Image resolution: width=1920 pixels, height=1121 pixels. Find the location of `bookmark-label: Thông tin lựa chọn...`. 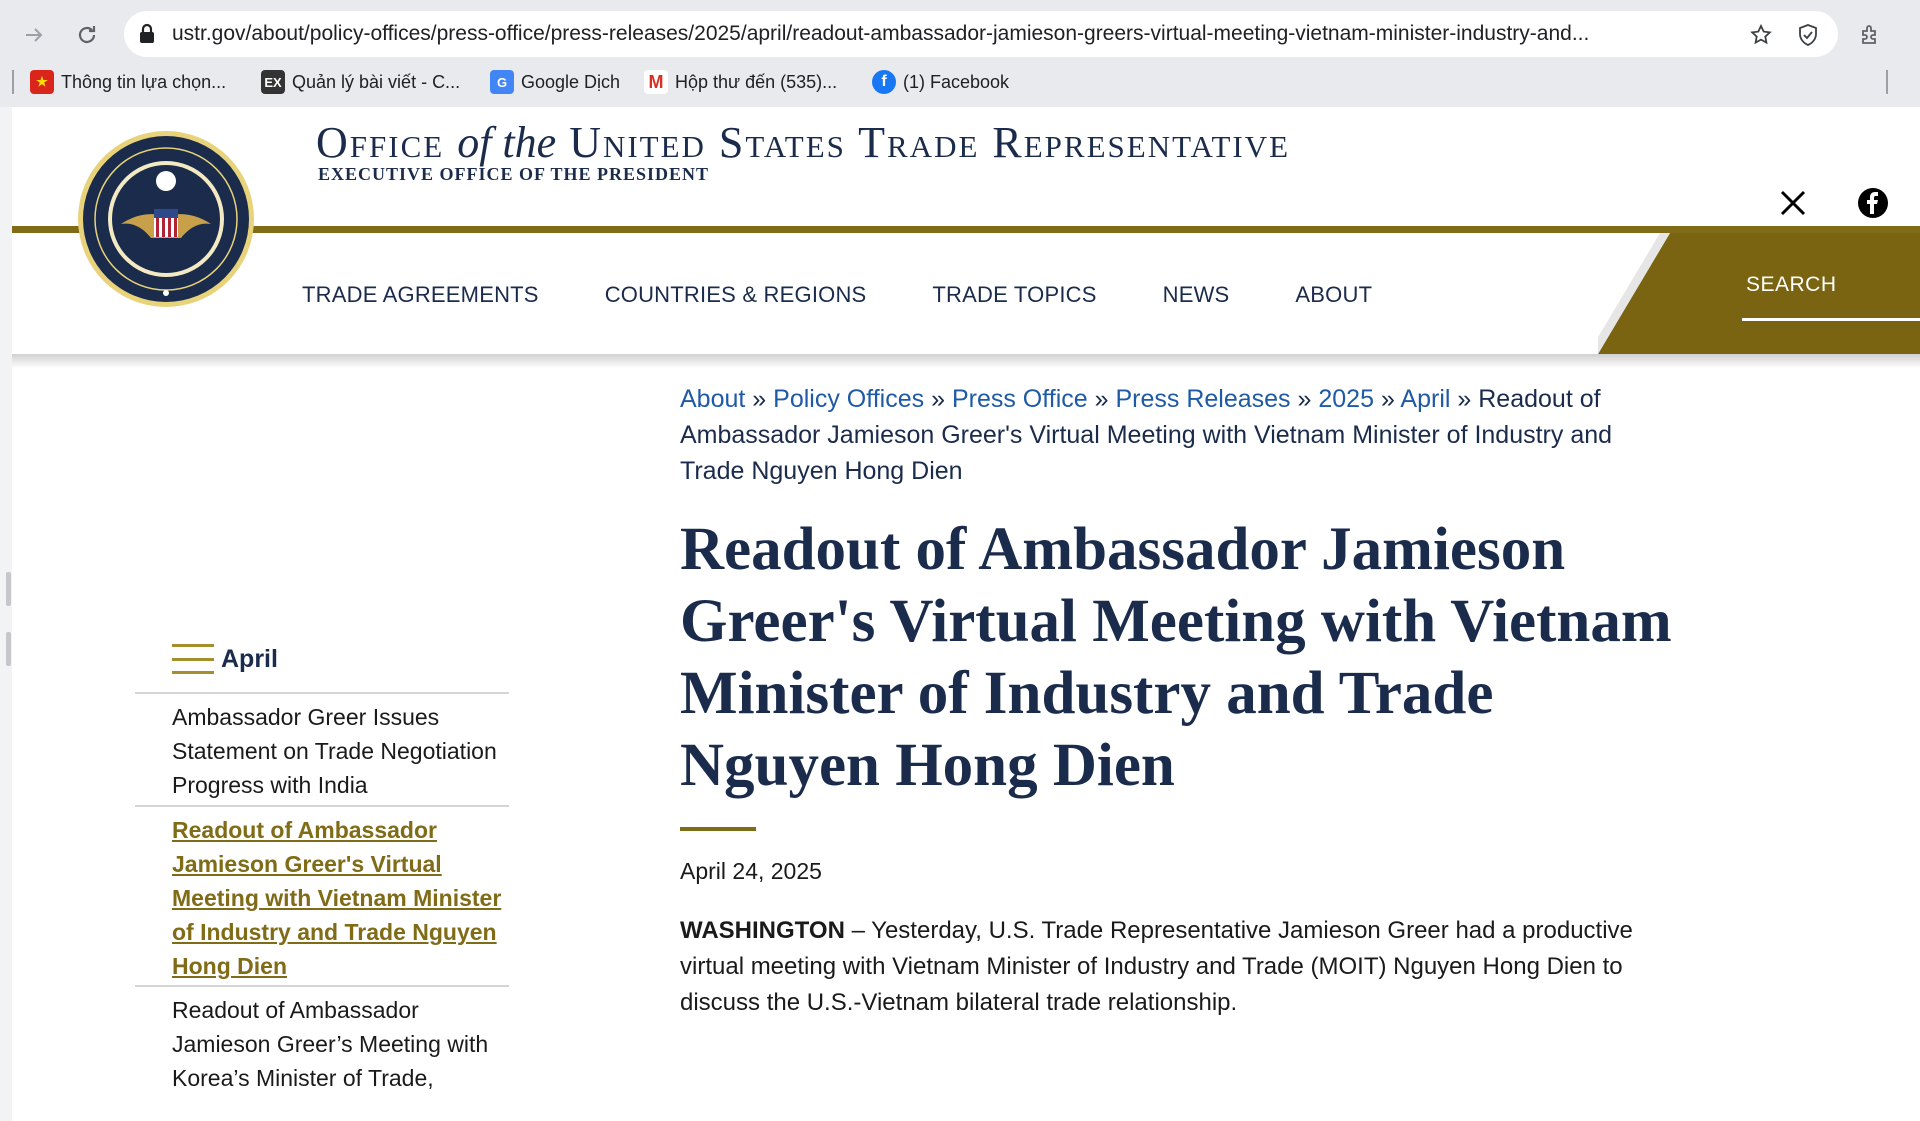

bookmark-label: Thông tin lựa chọn... is located at coordinates (144, 81).